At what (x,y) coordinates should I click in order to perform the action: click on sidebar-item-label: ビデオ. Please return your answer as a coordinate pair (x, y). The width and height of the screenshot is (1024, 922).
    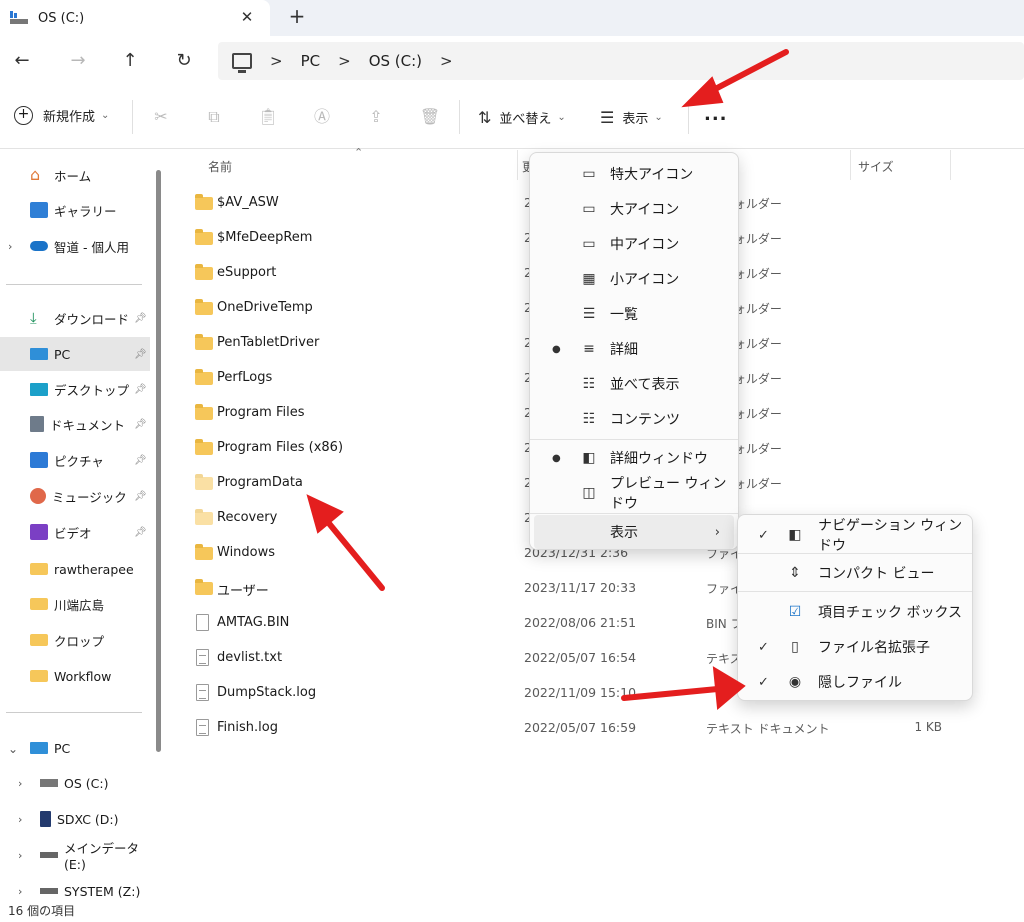
    Looking at the image, I should click on (73, 533).